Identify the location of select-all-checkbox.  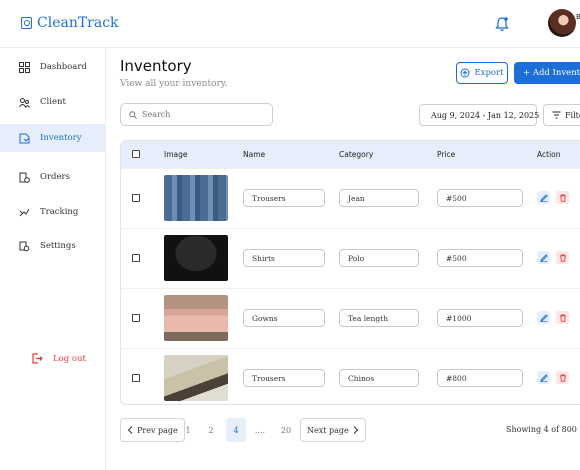
(136, 154).